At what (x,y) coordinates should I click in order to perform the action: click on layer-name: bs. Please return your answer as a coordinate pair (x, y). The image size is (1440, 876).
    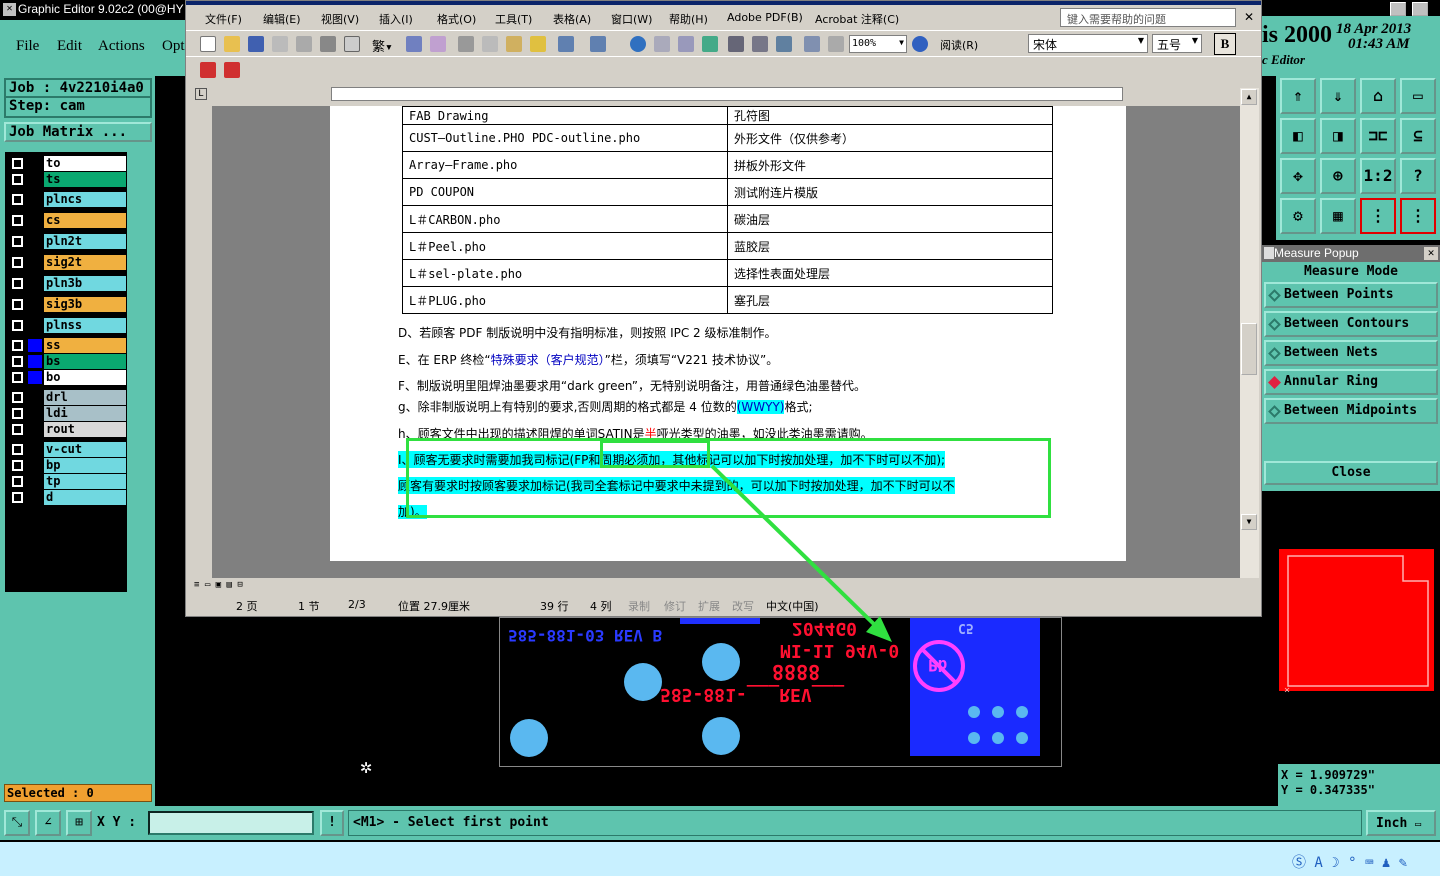
    Looking at the image, I should click on (85, 361).